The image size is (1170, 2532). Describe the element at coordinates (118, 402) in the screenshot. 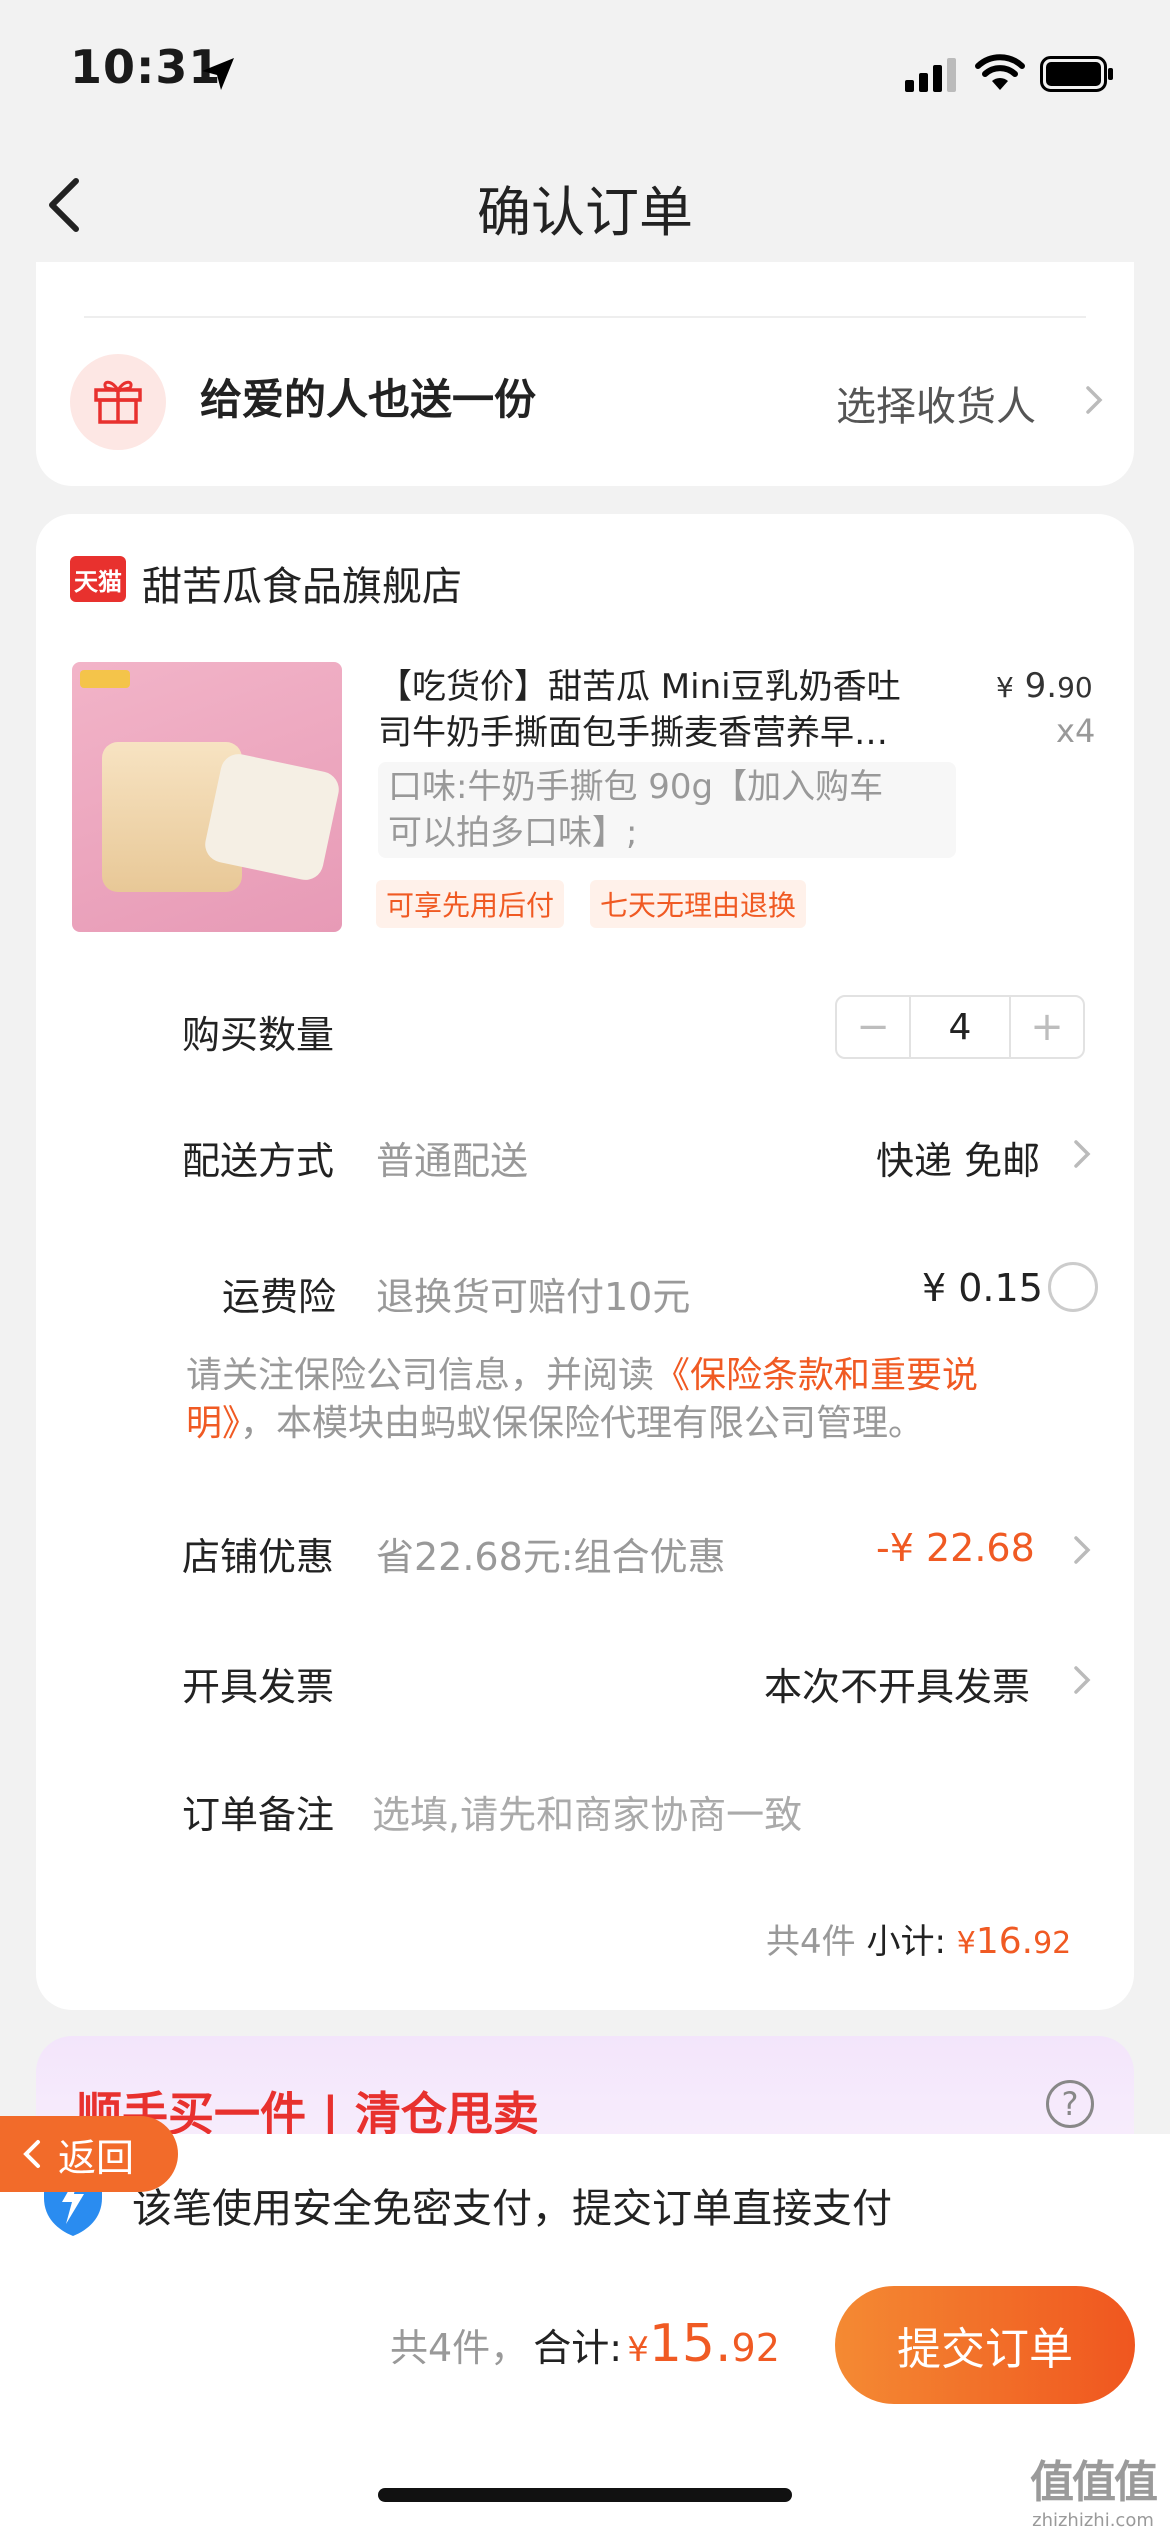

I see `gift-icon` at that location.